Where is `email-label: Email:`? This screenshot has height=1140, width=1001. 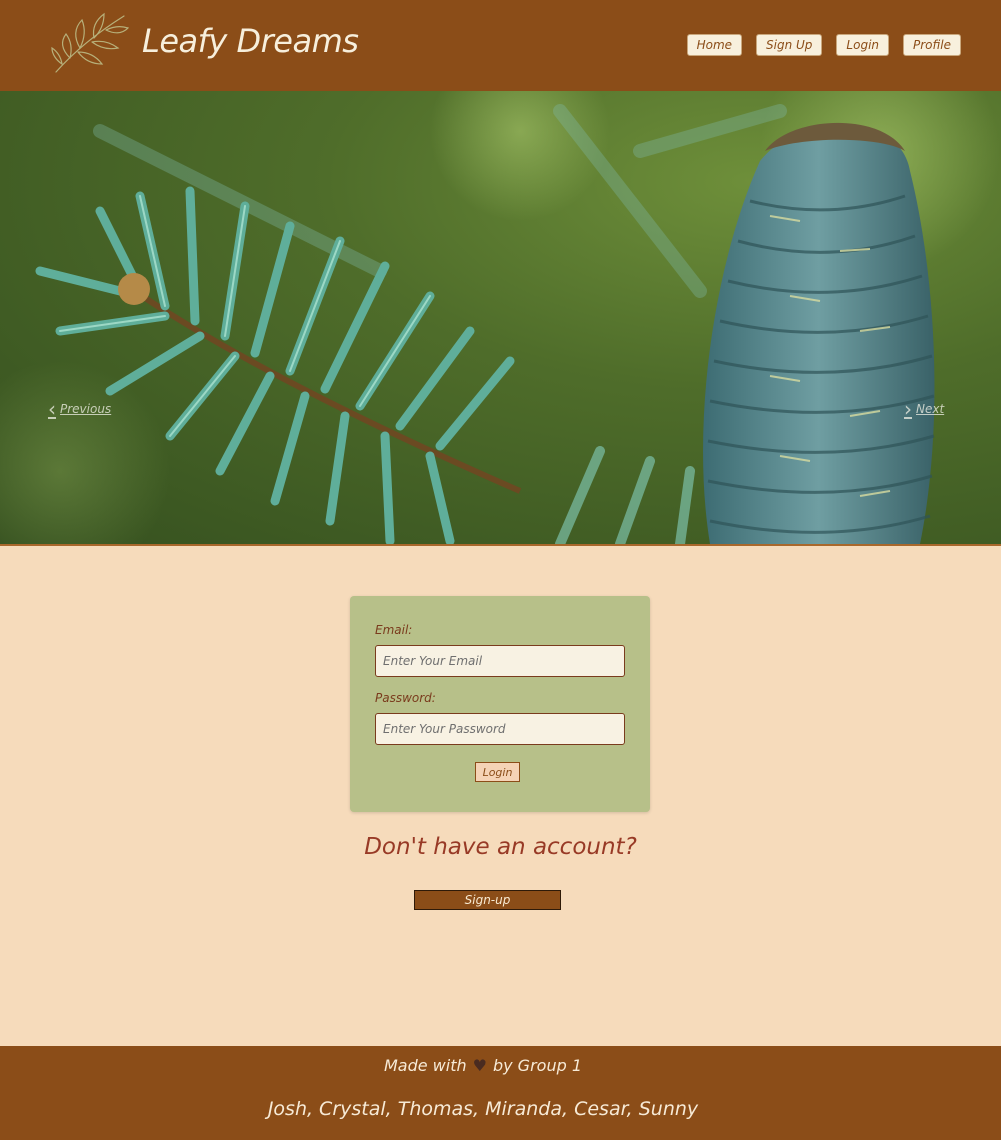 email-label: Email: is located at coordinates (394, 630).